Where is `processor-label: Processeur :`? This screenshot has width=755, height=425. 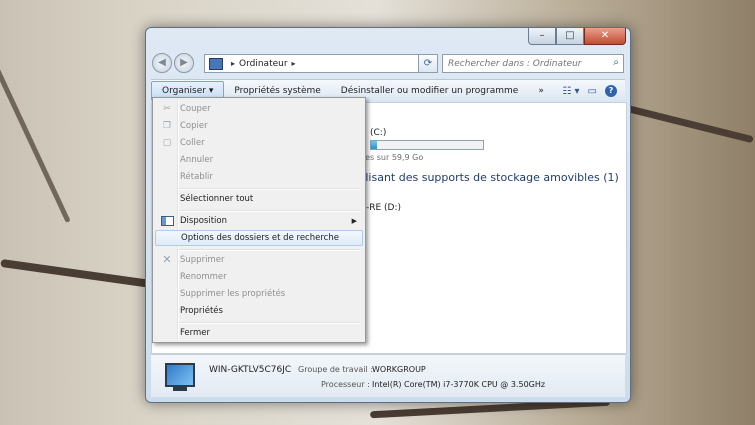
processor-label: Processeur : is located at coordinates (345, 384).